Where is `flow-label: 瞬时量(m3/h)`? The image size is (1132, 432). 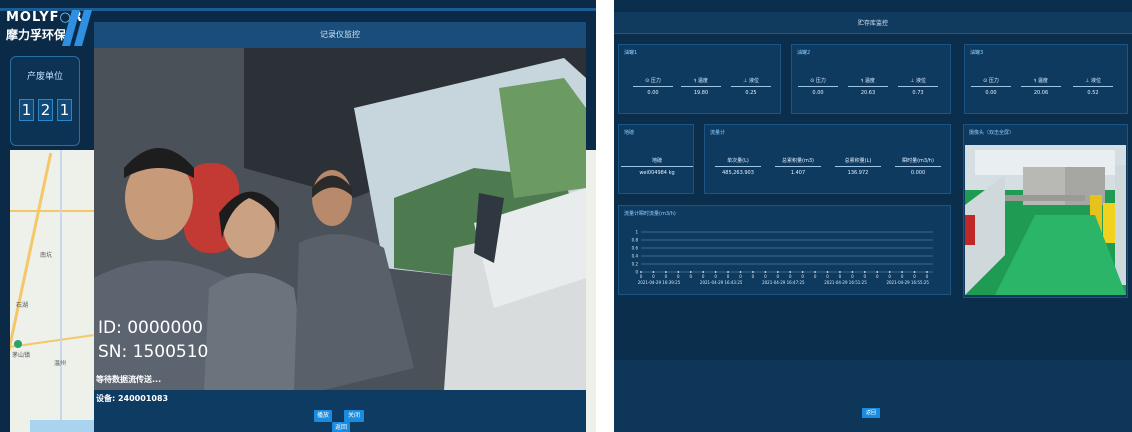 flow-label: 瞬时量(m3/h) is located at coordinates (918, 162).